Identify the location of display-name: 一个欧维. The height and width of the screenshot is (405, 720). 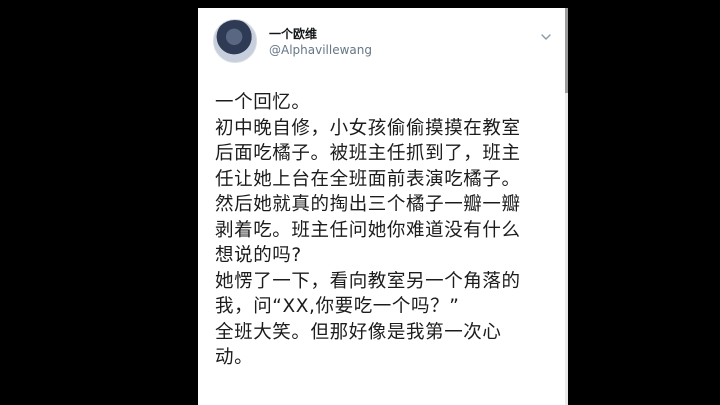
(293, 33).